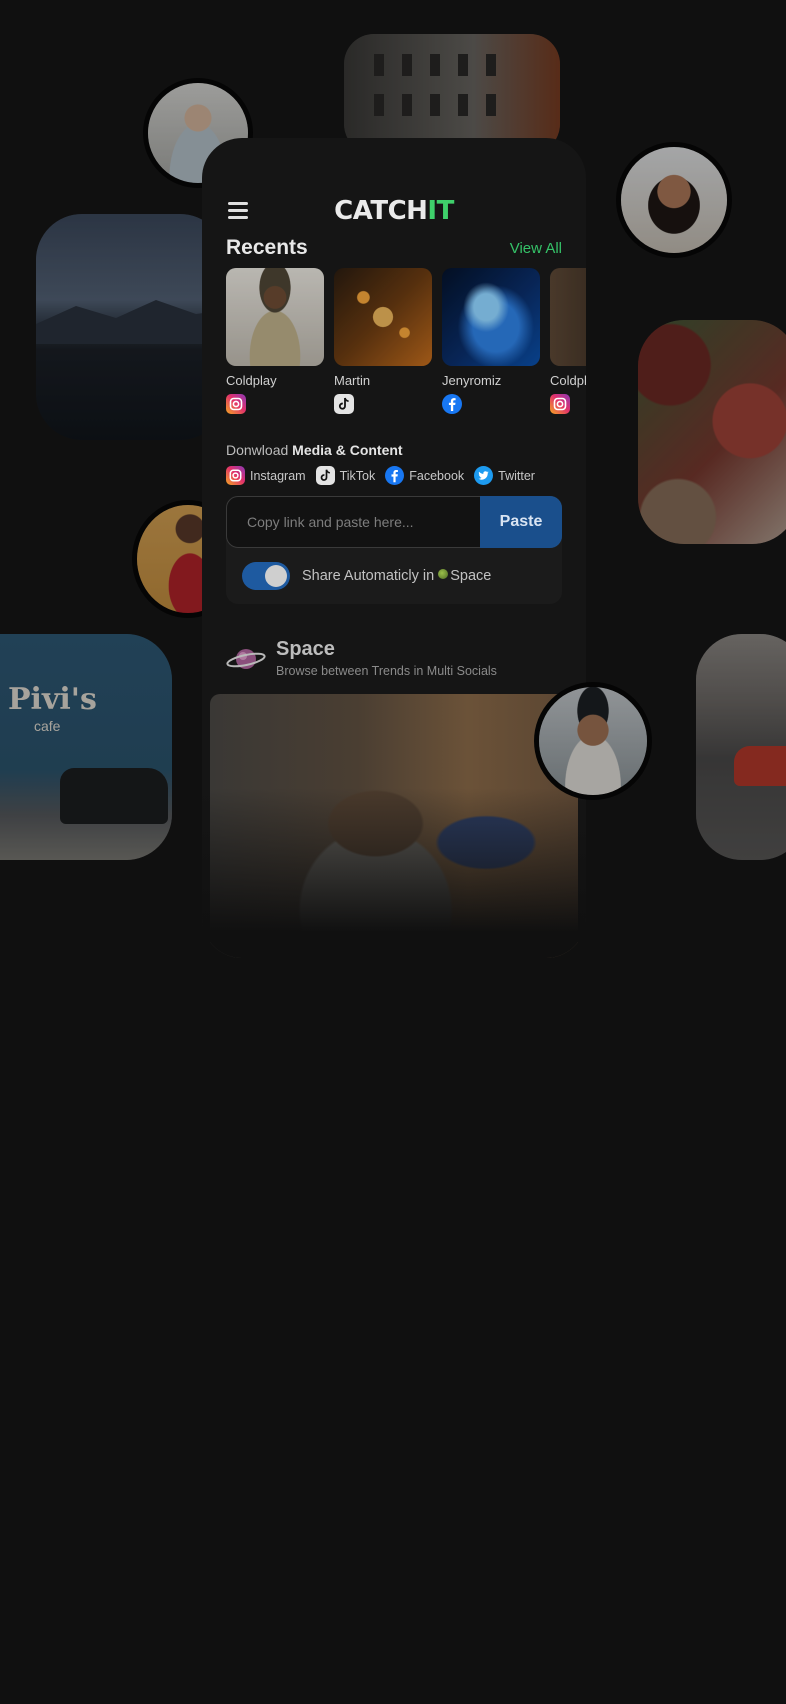 The width and height of the screenshot is (786, 1704). Describe the element at coordinates (380, 475) in the screenshot. I see `platform-list: Instagram TikTok Facebook Twitter` at that location.